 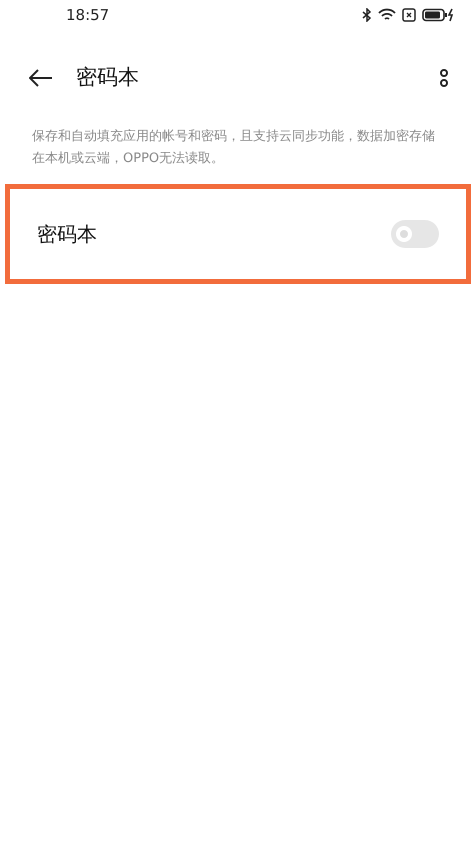 I want to click on wifi-icon, so click(x=387, y=15).